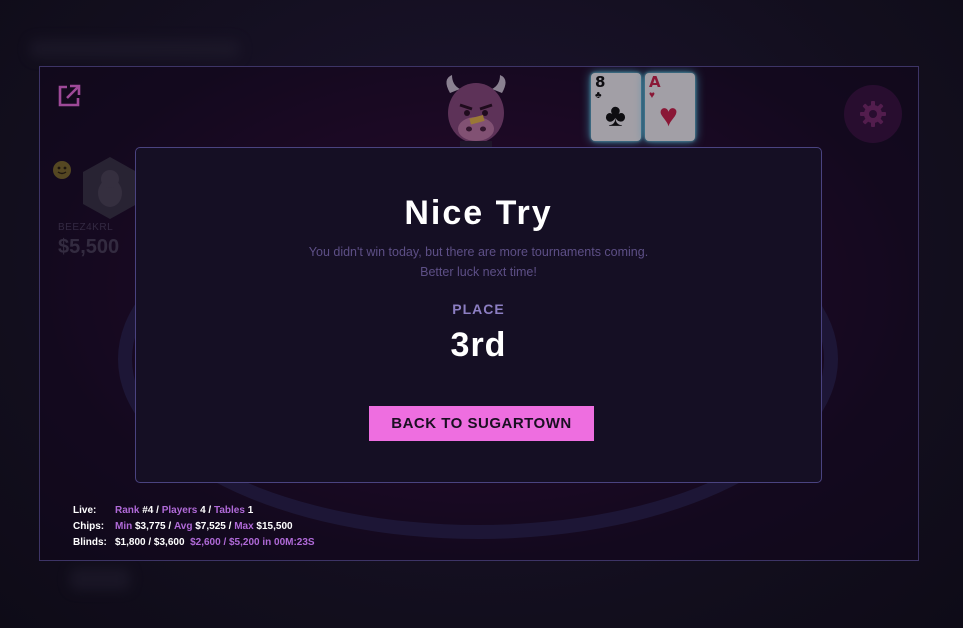  What do you see at coordinates (478, 213) in the screenshot?
I see `modal-title: Nice Try` at bounding box center [478, 213].